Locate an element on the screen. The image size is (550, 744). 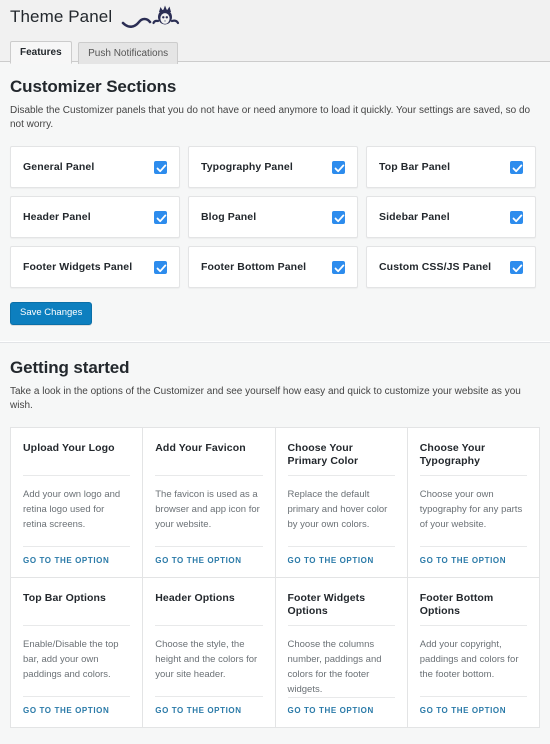
panel-label: Typography Panel is located at coordinates (247, 167).